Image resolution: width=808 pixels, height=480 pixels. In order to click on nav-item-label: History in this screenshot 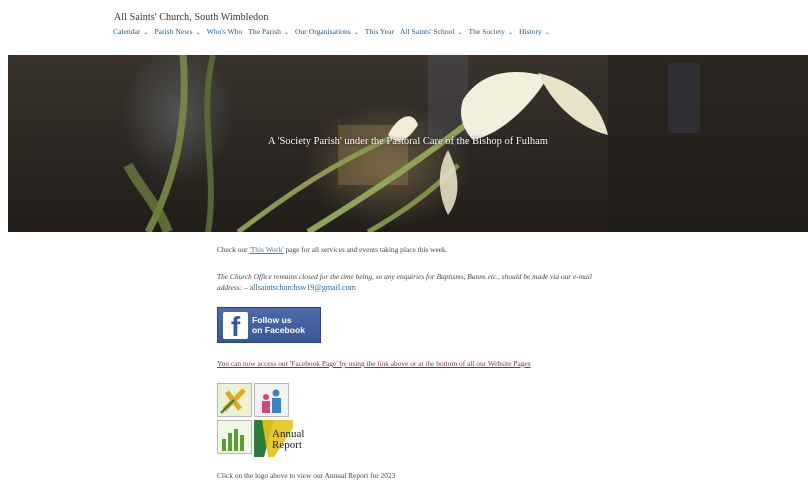, I will do `click(530, 31)`.